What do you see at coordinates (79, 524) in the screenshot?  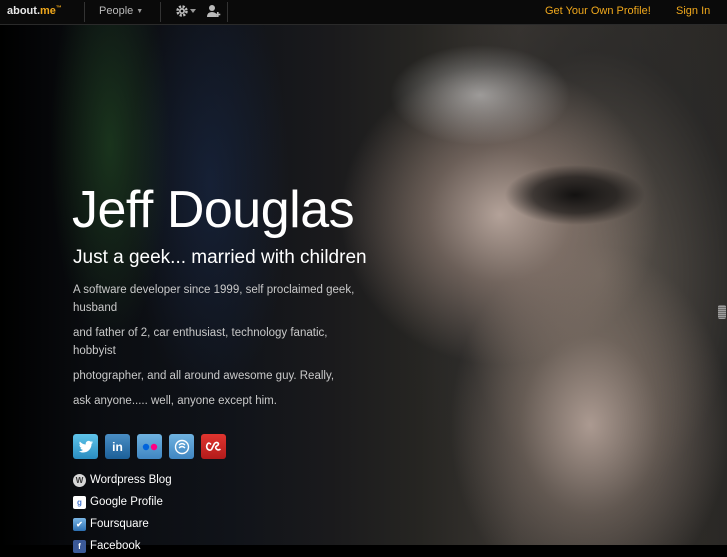 I see `foursquare-icon: ✔` at bounding box center [79, 524].